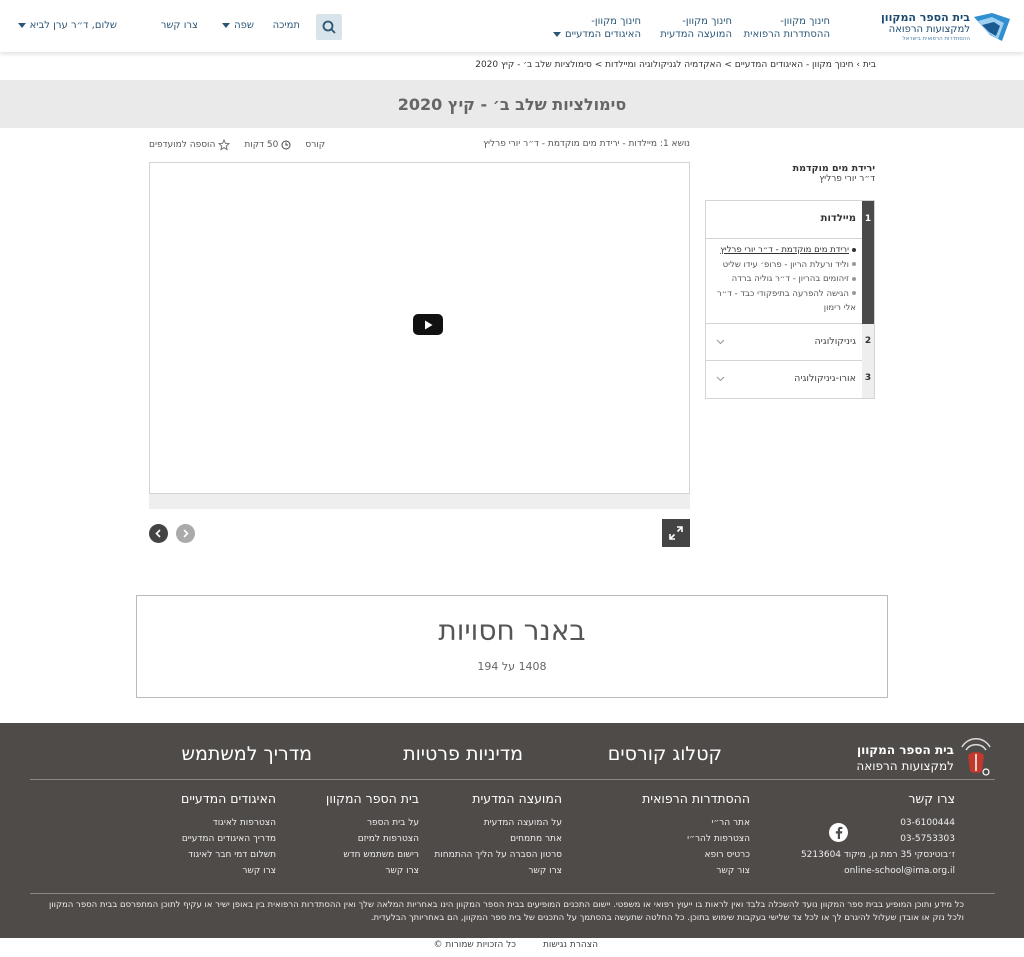  Describe the element at coordinates (929, 29) in the screenshot. I see `logo-subtitle: למקצועות הרפואה` at that location.